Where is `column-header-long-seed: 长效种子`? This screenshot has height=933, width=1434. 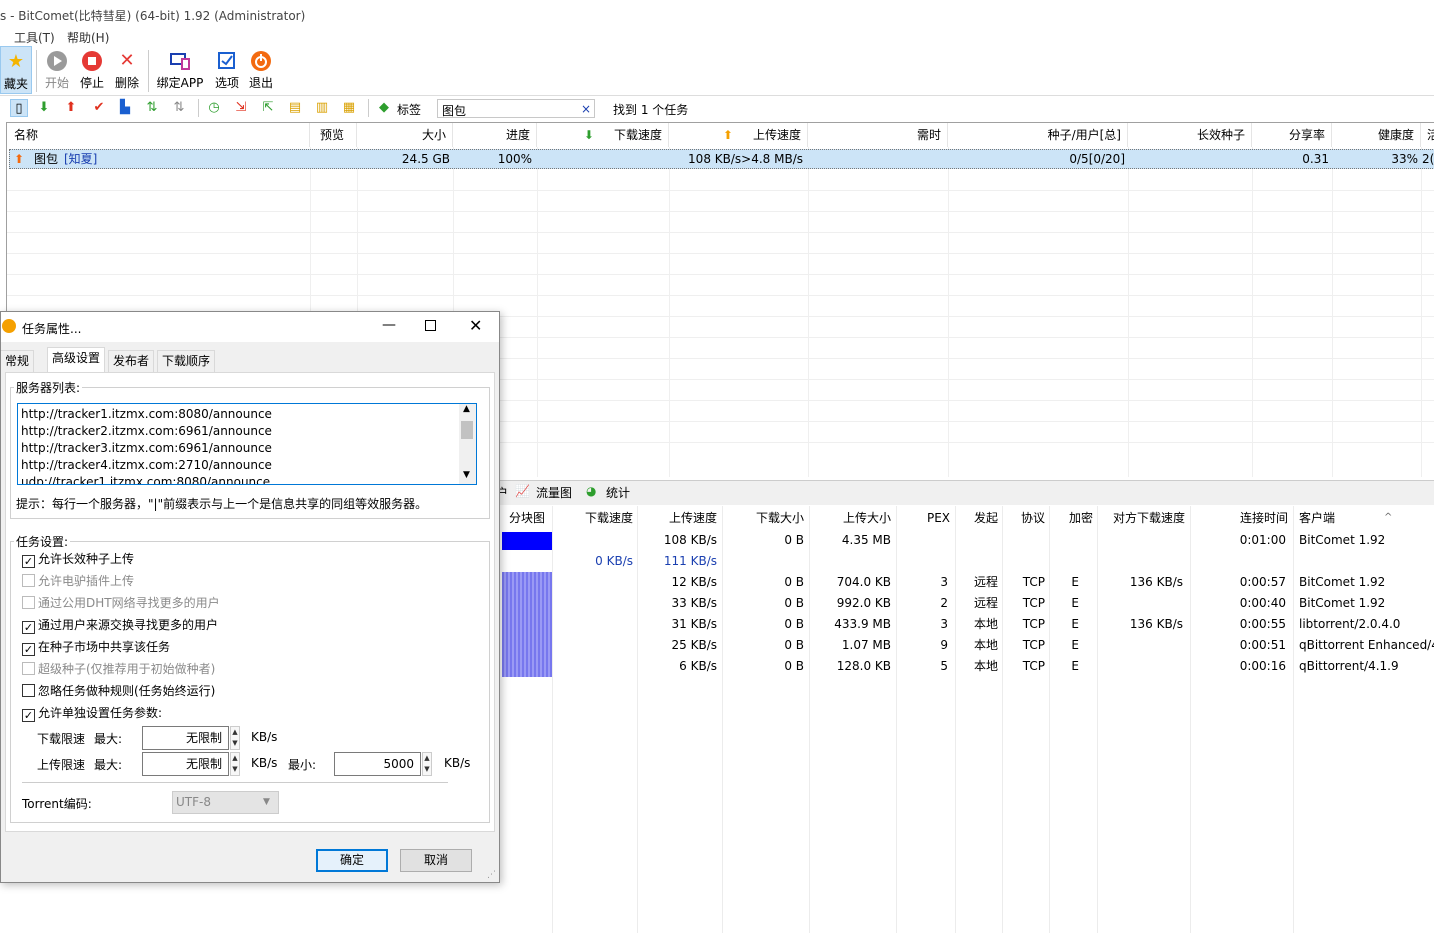
column-header-long-seed: 长效种子 is located at coordinates (1190, 135).